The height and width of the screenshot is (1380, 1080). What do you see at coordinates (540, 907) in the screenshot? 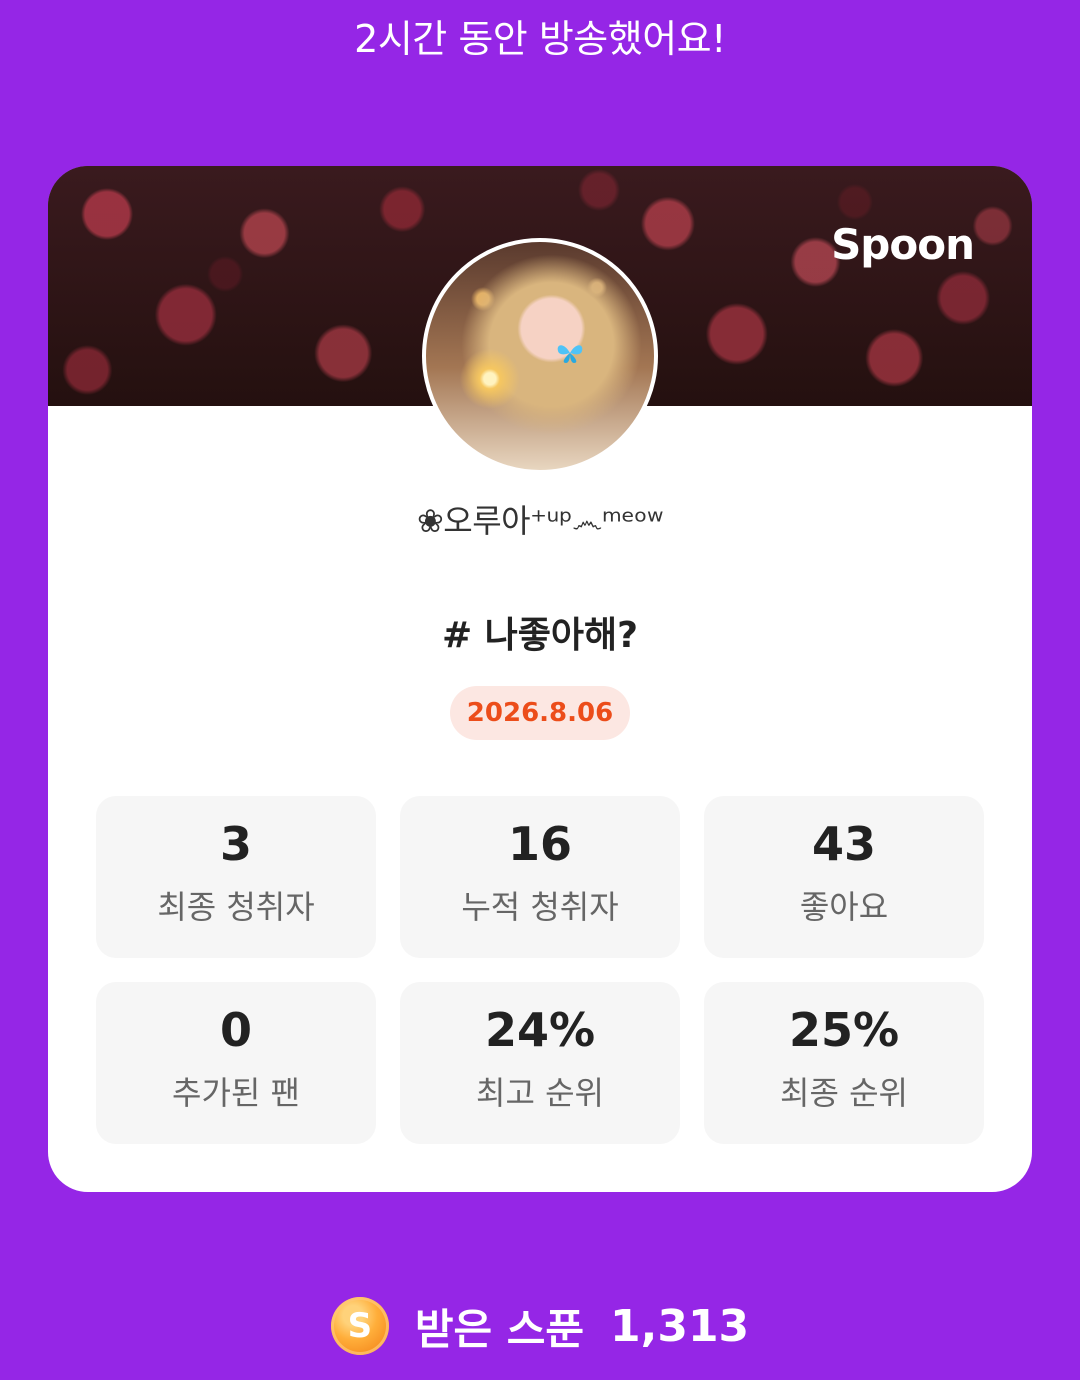
I see `stat-label: 누적 청취자` at bounding box center [540, 907].